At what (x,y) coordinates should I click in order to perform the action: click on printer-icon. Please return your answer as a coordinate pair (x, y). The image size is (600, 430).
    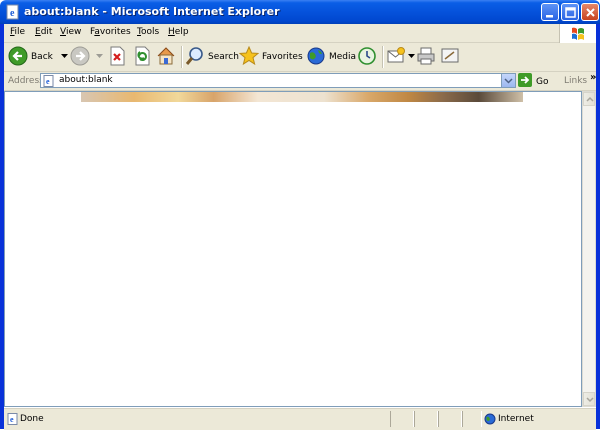
    Looking at the image, I should click on (426, 57).